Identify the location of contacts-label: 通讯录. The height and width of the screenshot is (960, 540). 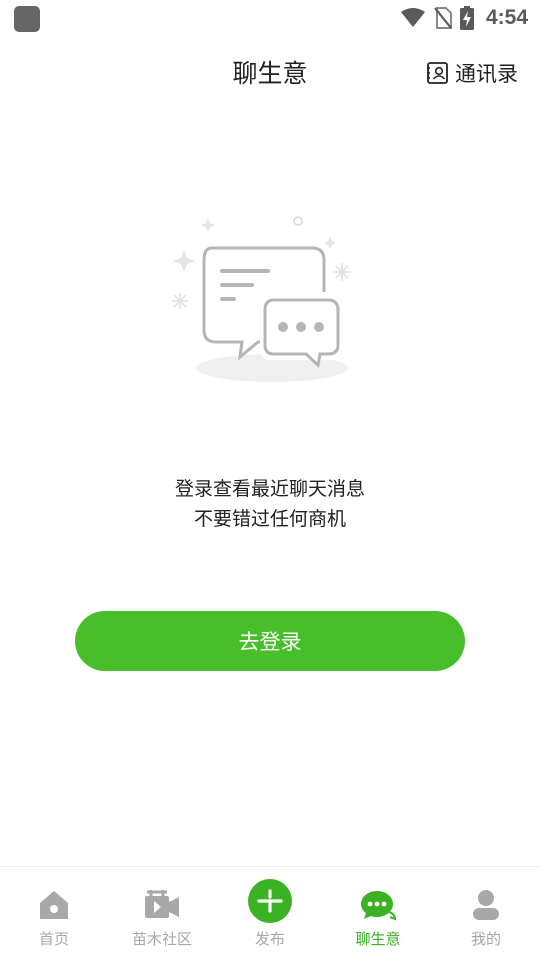
(486, 74).